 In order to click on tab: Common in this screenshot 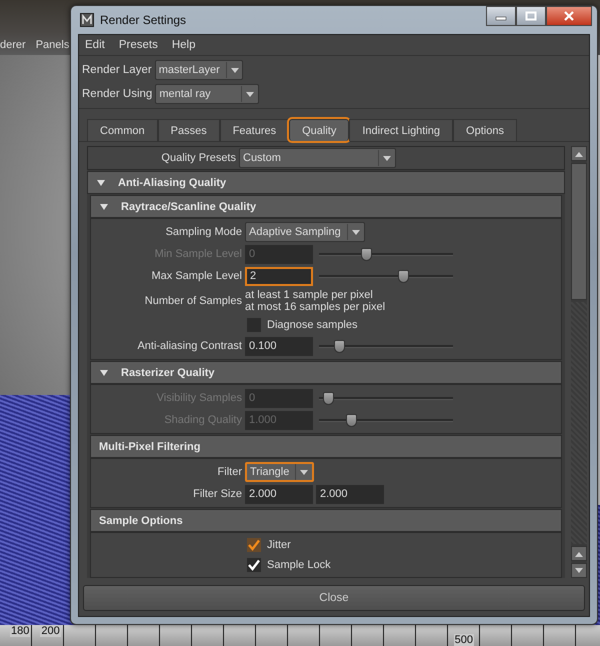, I will do `click(122, 130)`.